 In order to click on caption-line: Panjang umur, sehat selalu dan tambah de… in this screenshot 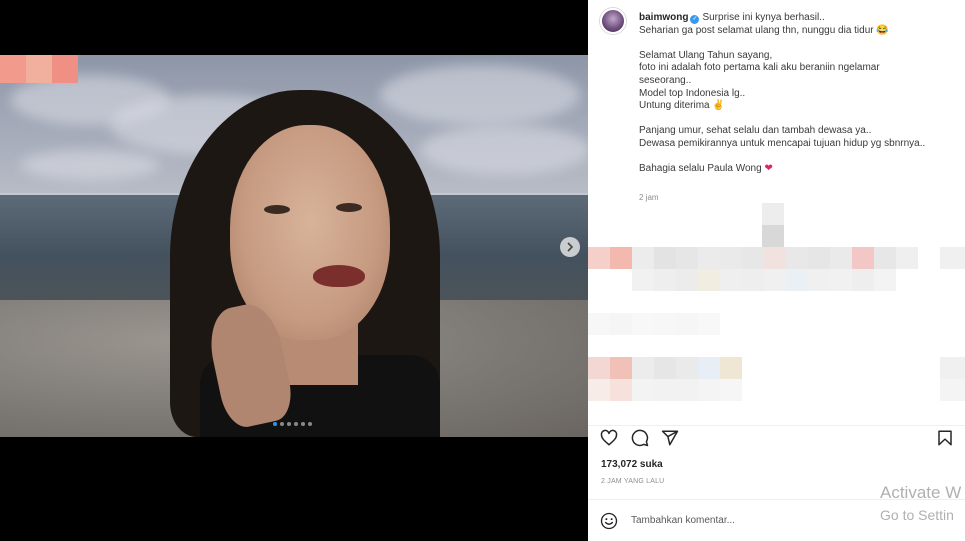, I will do `click(755, 131)`.